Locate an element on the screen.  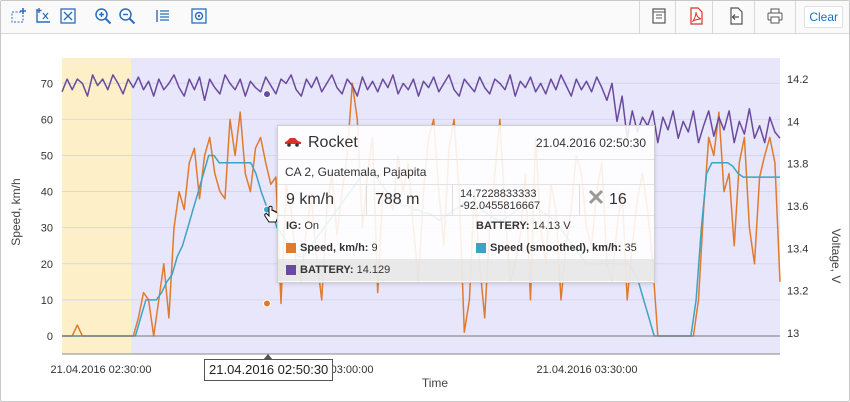
tooltip-address: CA 2, Guatemala, Pajapita is located at coordinates (356, 171).